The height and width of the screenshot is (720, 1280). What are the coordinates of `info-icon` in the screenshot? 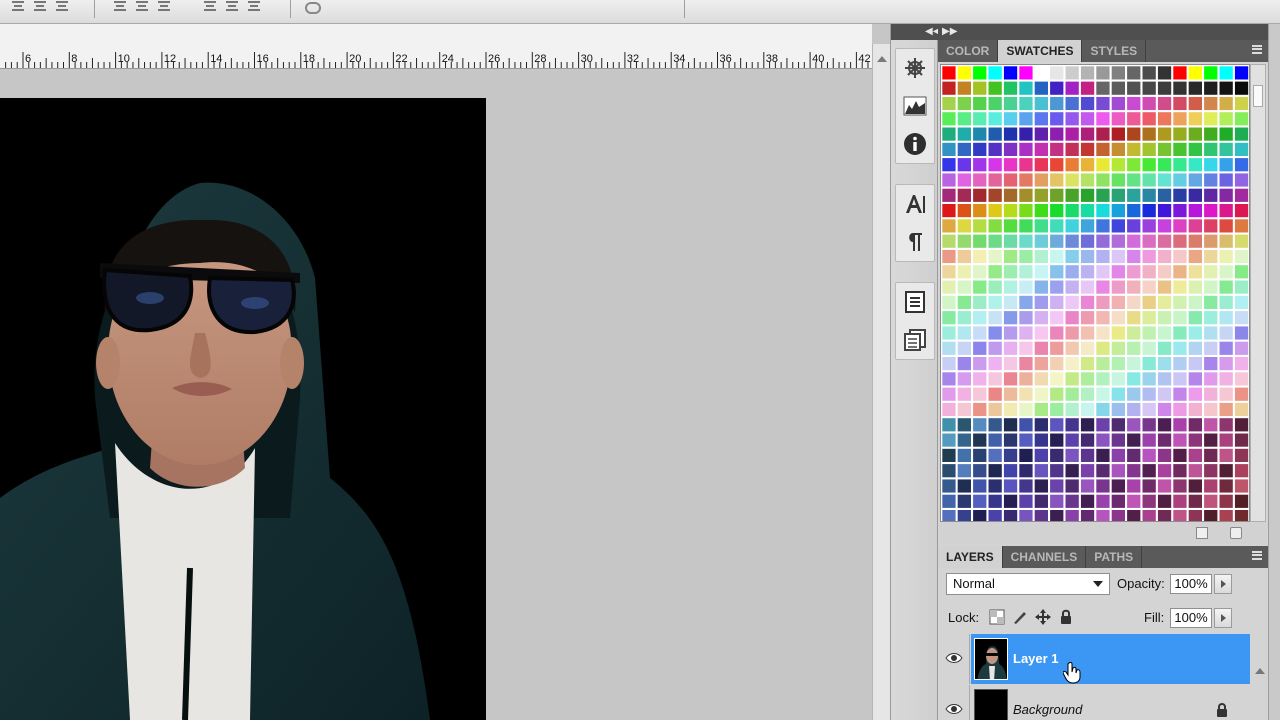 It's located at (915, 144).